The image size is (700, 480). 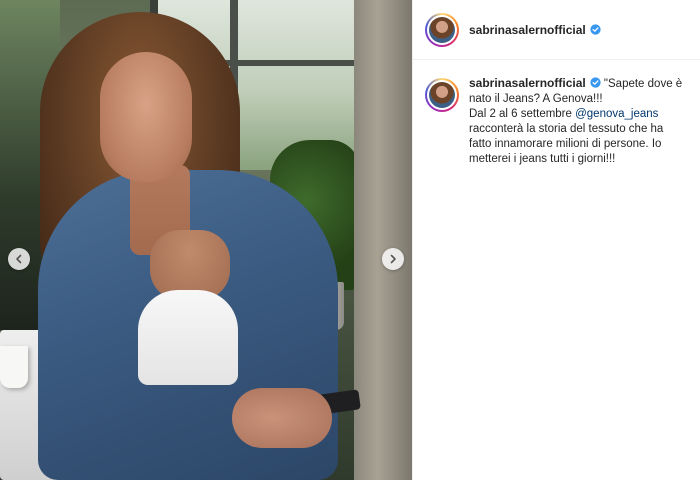 I want to click on carousel-next-button, so click(x=393, y=259).